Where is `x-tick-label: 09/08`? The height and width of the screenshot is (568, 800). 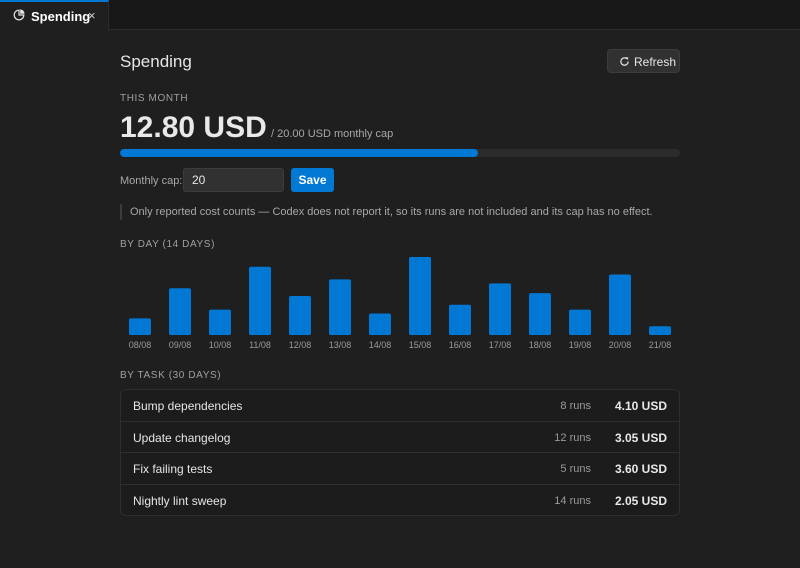
x-tick-label: 09/08 is located at coordinates (180, 345).